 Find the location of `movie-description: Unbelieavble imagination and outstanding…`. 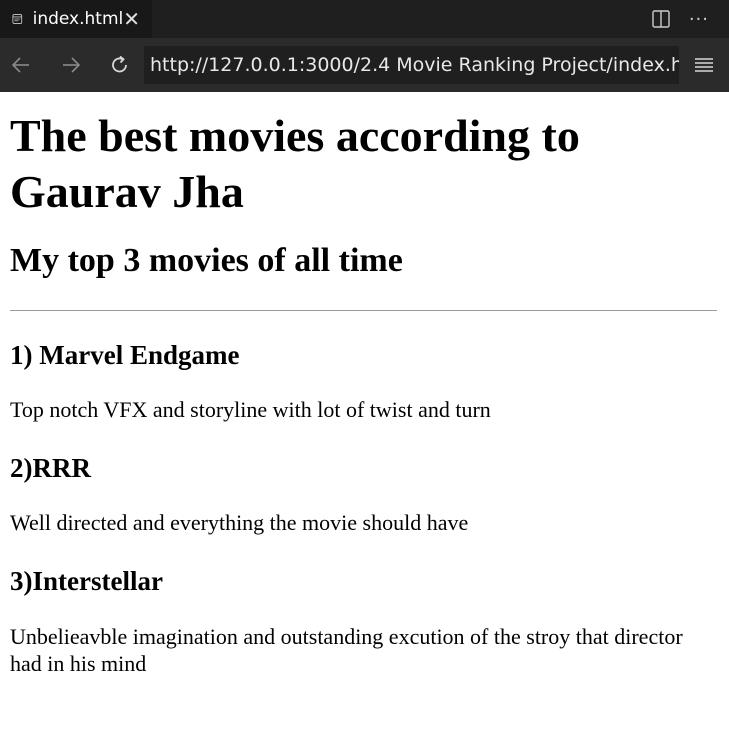

movie-description: Unbelieavble imagination and outstanding… is located at coordinates (346, 650).